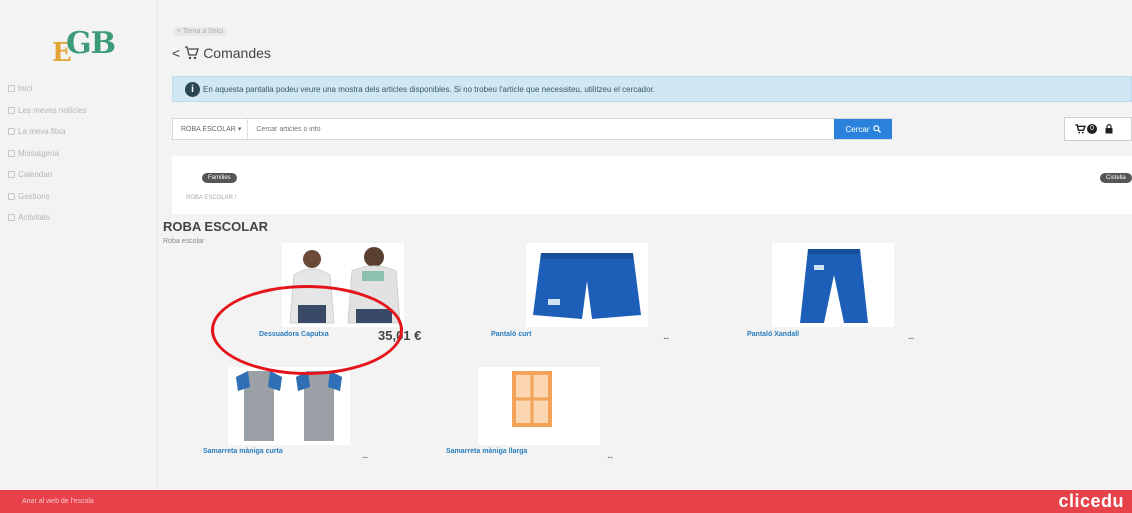 This screenshot has height=513, width=1132. What do you see at coordinates (11, 218) in the screenshot?
I see `activities-icon` at bounding box center [11, 218].